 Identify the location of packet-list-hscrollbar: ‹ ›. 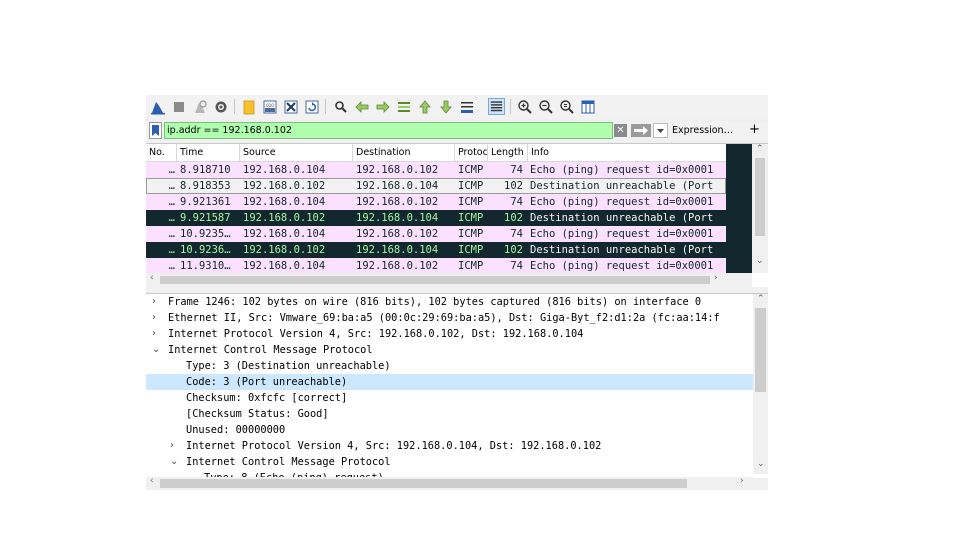
(449, 280).